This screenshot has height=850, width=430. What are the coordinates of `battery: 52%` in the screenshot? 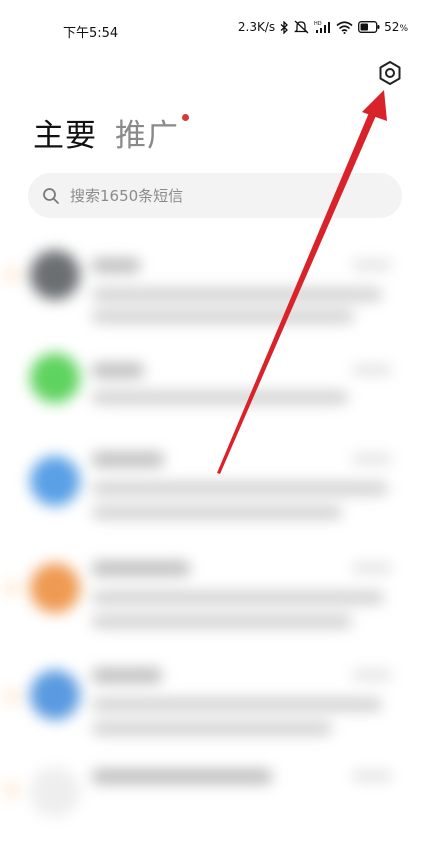 It's located at (383, 27).